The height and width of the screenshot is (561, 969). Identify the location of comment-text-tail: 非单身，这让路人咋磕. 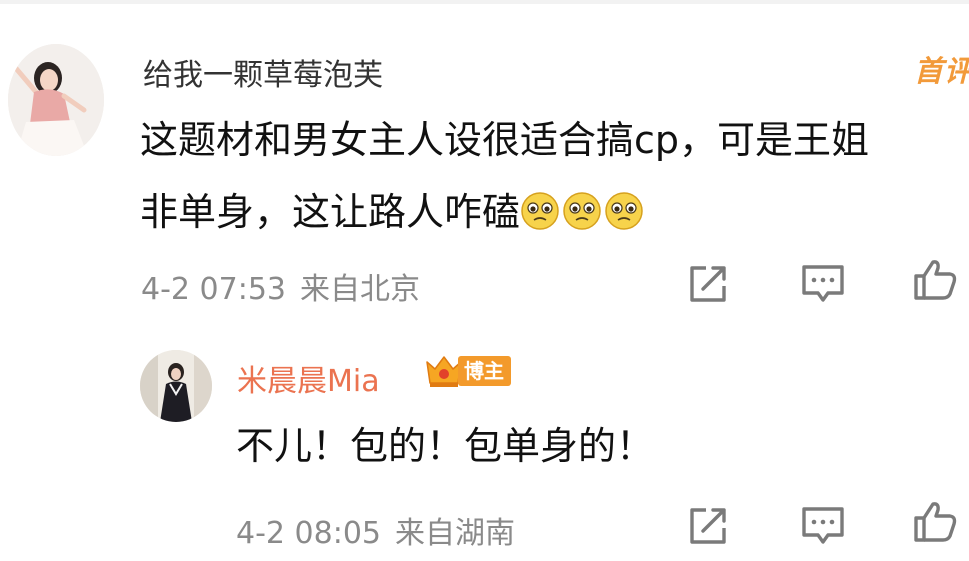
(330, 212).